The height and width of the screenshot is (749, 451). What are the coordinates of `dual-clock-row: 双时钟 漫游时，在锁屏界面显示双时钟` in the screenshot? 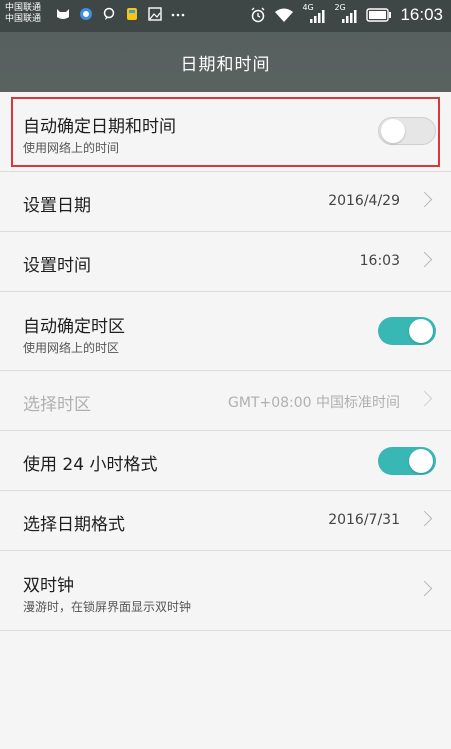 It's located at (225, 591).